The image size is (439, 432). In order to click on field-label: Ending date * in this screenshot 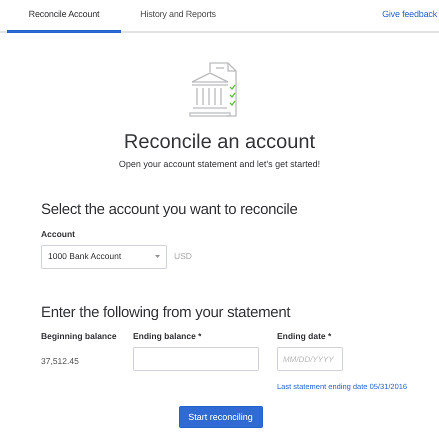, I will do `click(304, 336)`.